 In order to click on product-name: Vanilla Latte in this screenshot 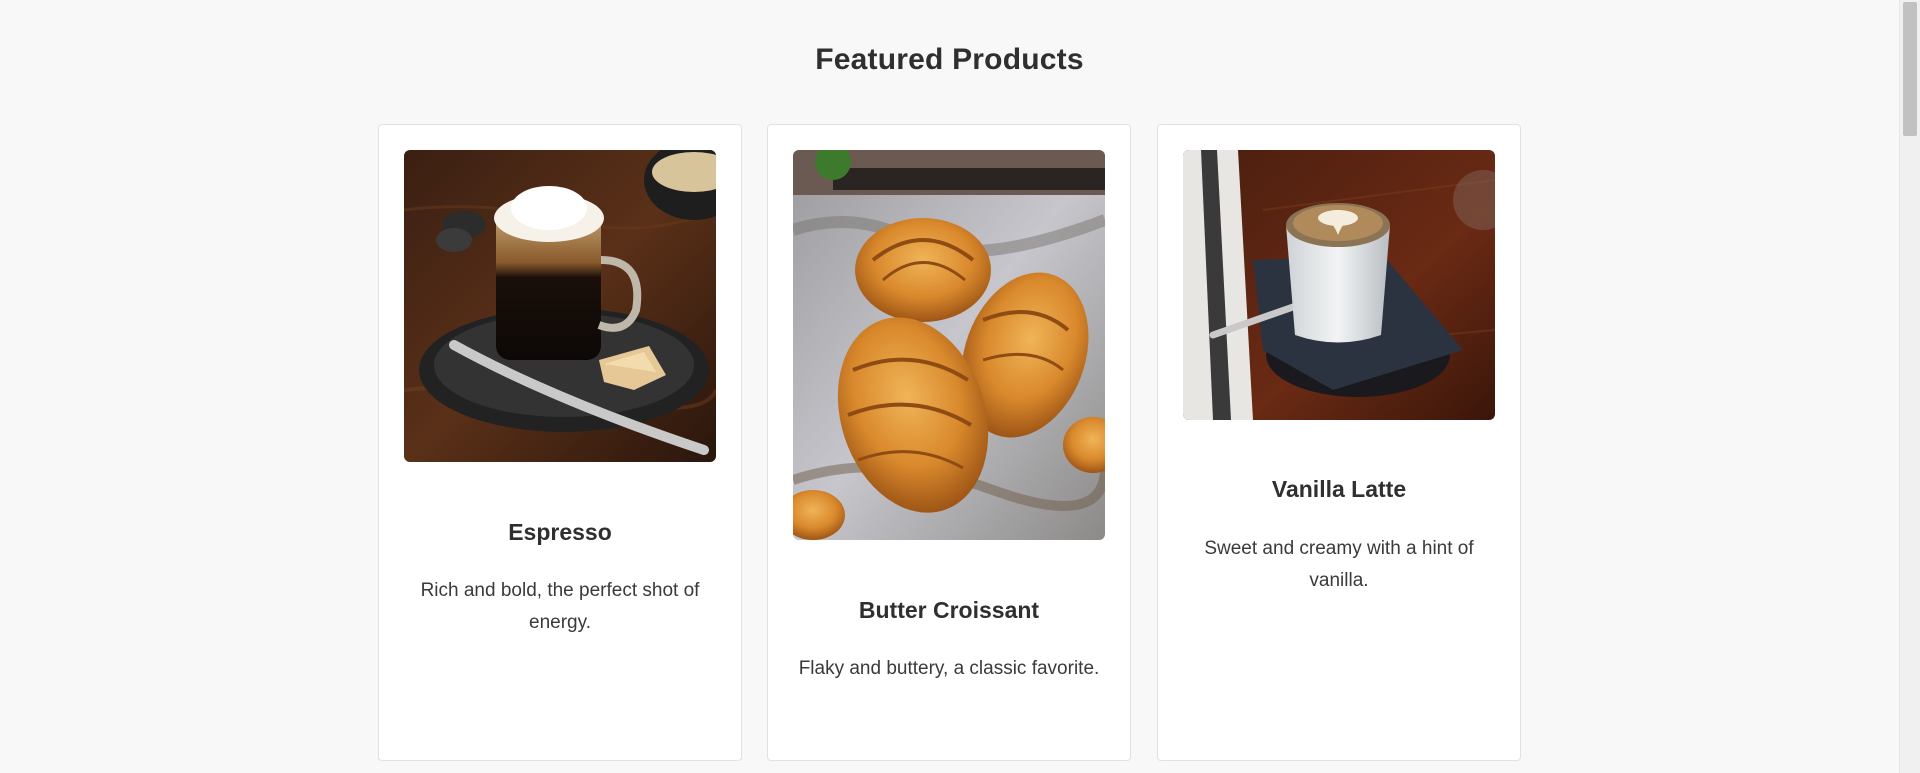, I will do `click(1339, 489)`.